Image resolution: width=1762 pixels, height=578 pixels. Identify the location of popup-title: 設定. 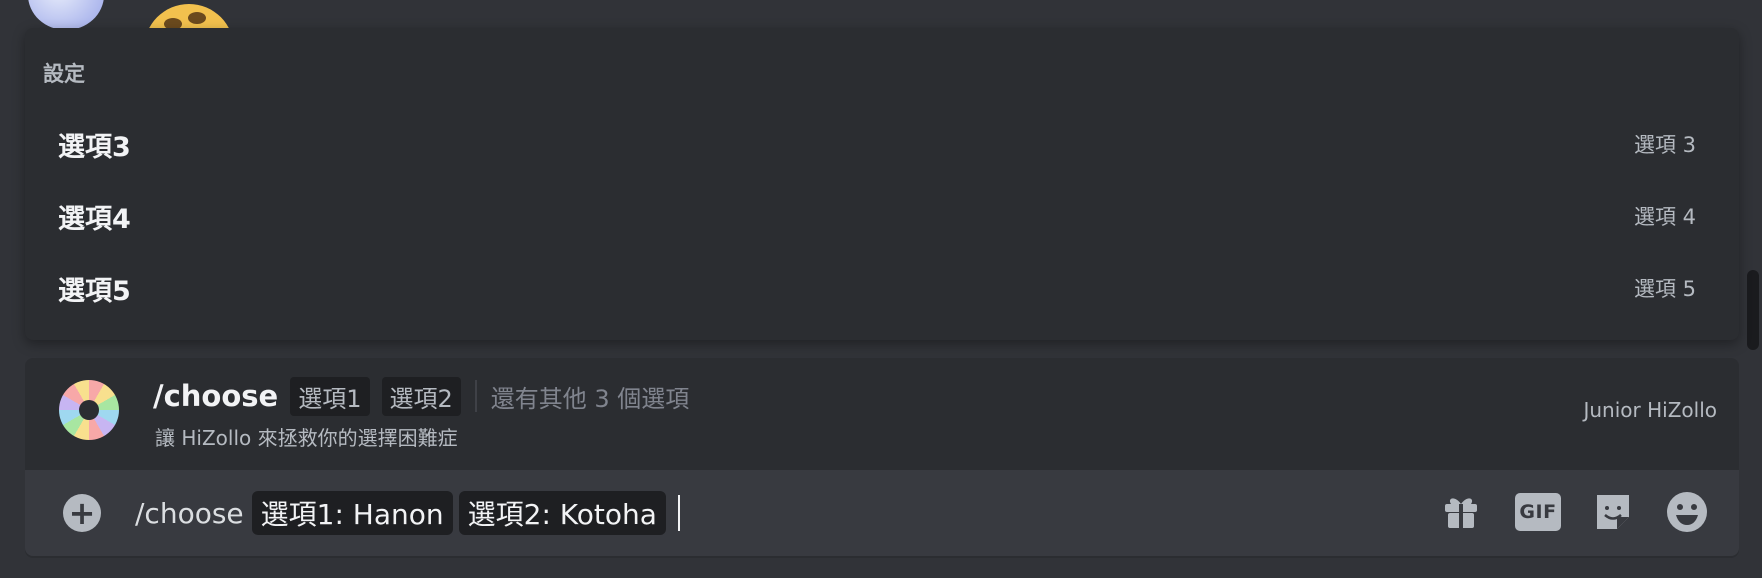
(64, 74).